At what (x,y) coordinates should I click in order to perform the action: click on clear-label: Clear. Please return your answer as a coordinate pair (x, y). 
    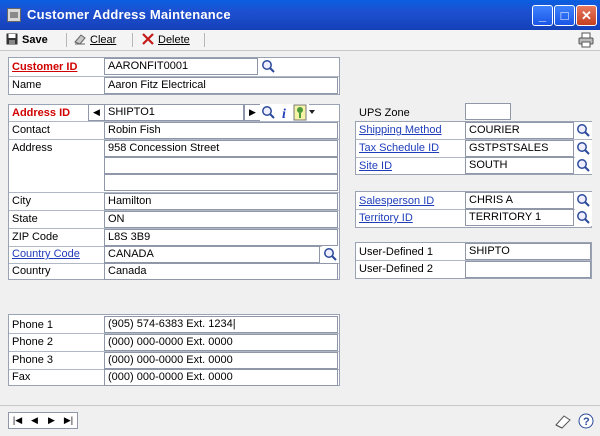
    Looking at the image, I should click on (103, 40).